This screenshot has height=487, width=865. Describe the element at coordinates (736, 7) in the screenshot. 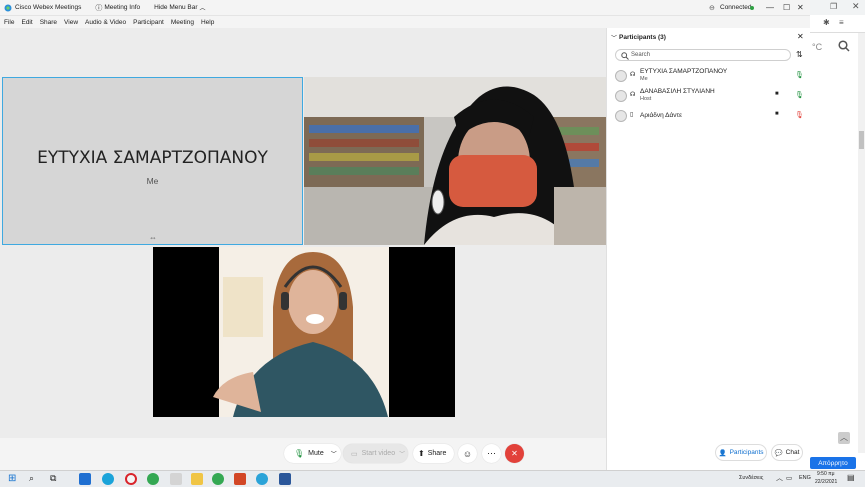

I see `connection-status: Connected` at that location.